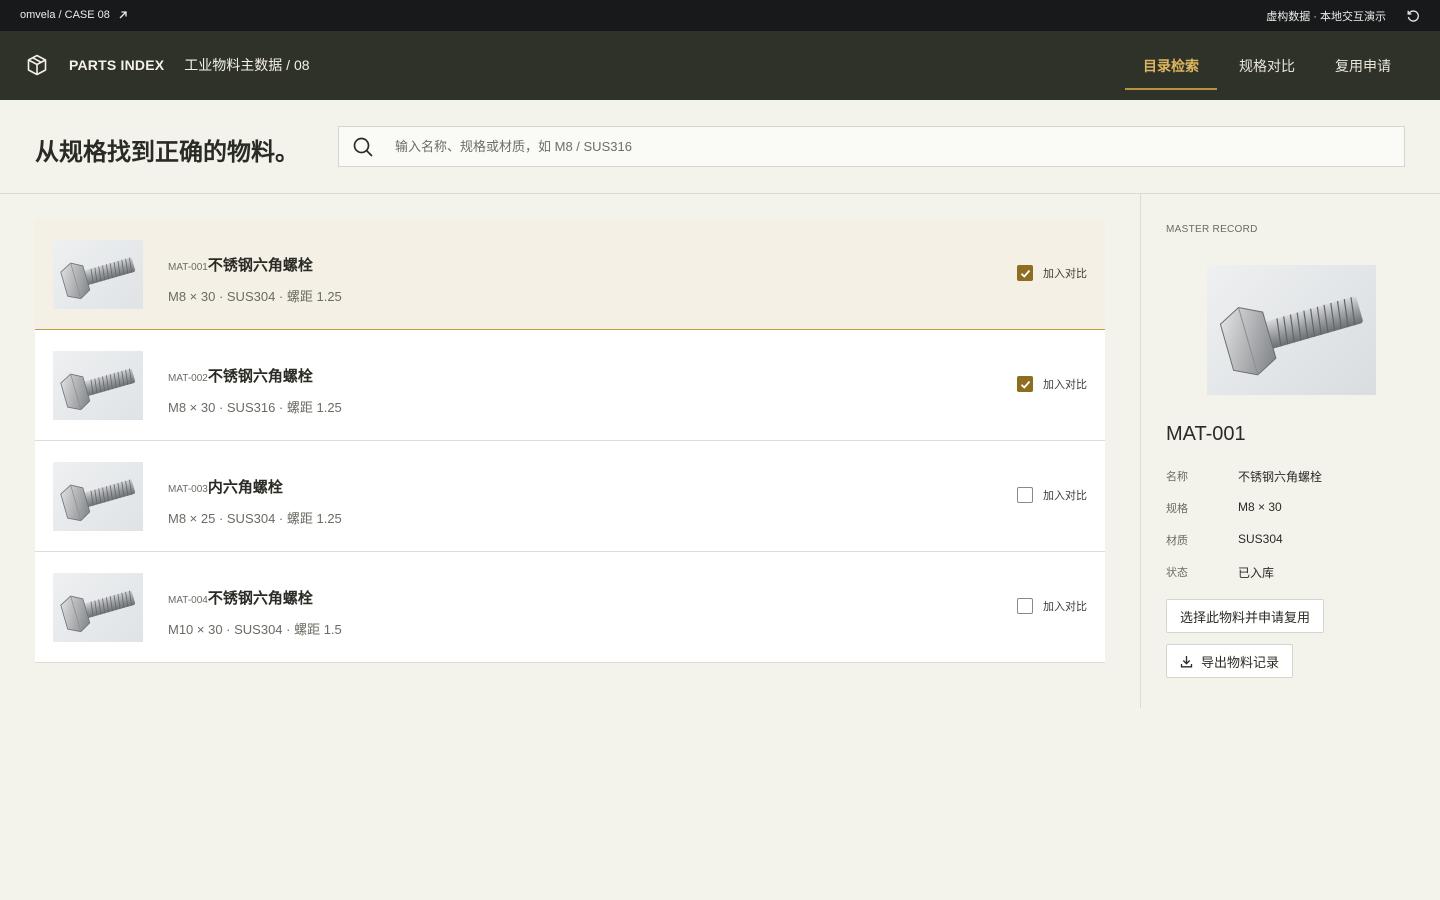 This screenshot has height=900, width=1440. I want to click on material-code: MAT-002, so click(188, 378).